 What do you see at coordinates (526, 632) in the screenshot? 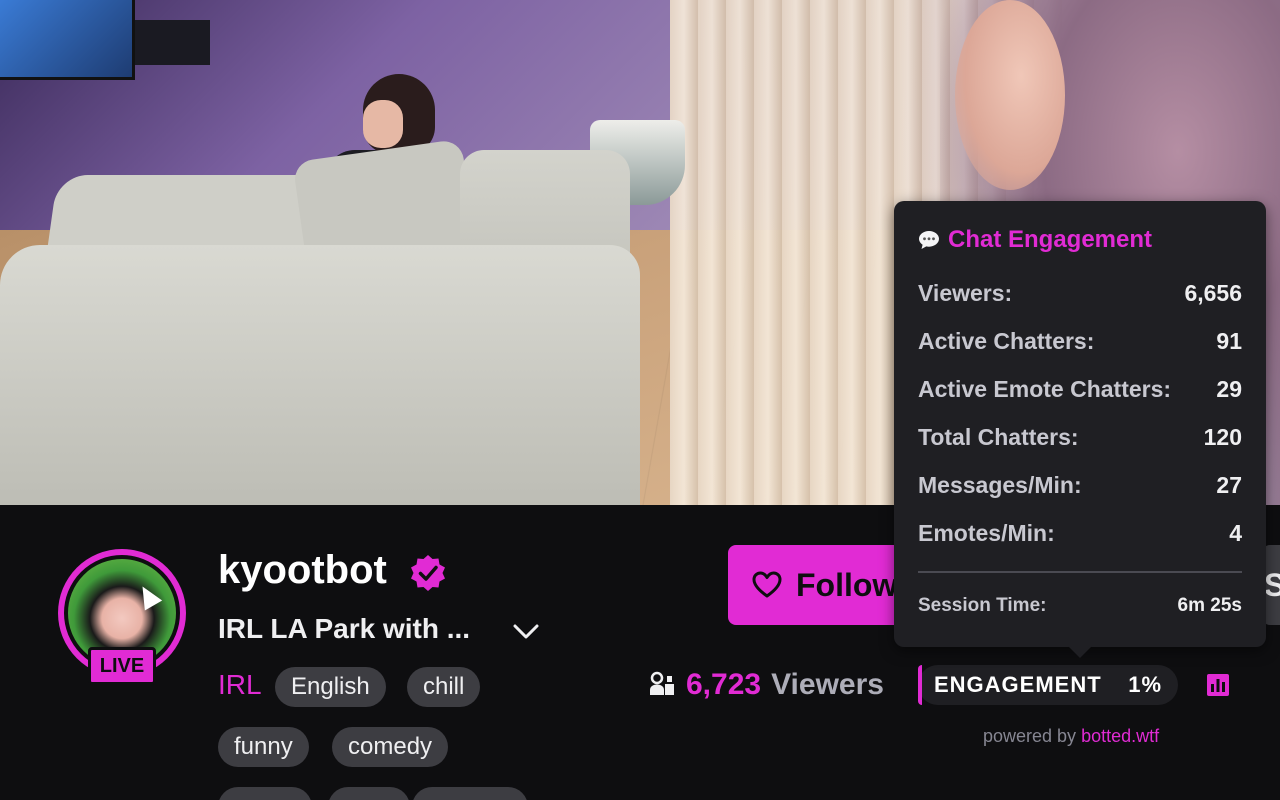
I see `chevron-down-icon` at bounding box center [526, 632].